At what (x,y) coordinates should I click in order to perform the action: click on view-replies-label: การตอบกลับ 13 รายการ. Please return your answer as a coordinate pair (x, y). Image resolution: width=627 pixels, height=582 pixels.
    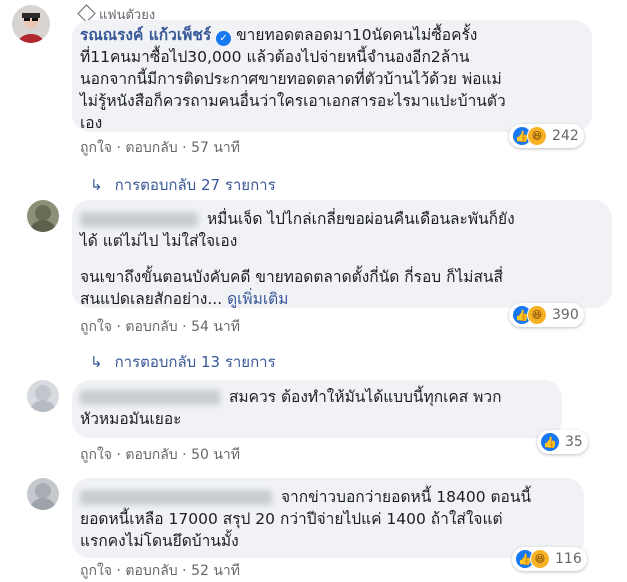
    Looking at the image, I should click on (195, 362).